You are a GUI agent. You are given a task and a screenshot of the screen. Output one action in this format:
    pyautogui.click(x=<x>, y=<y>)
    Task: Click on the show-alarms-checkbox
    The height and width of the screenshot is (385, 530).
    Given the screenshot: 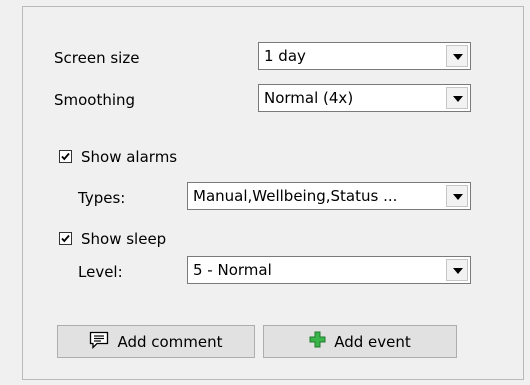 What is the action you would take?
    pyautogui.click(x=65, y=156)
    